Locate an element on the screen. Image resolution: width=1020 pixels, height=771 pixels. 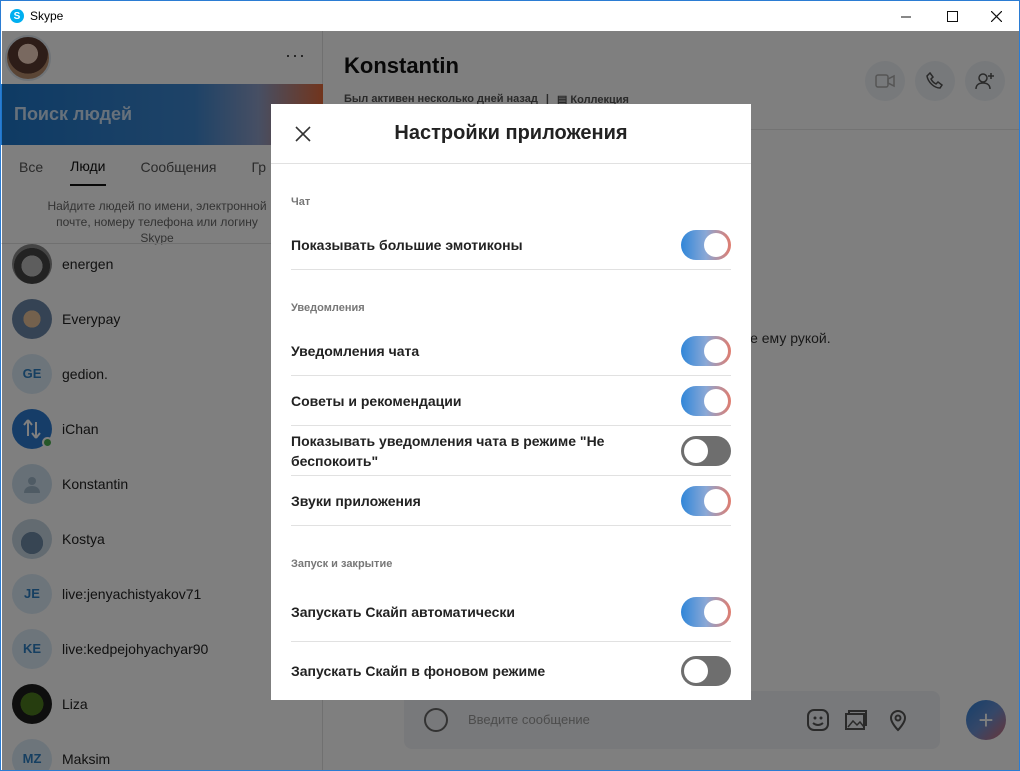
maximize-button is located at coordinates (952, 16).